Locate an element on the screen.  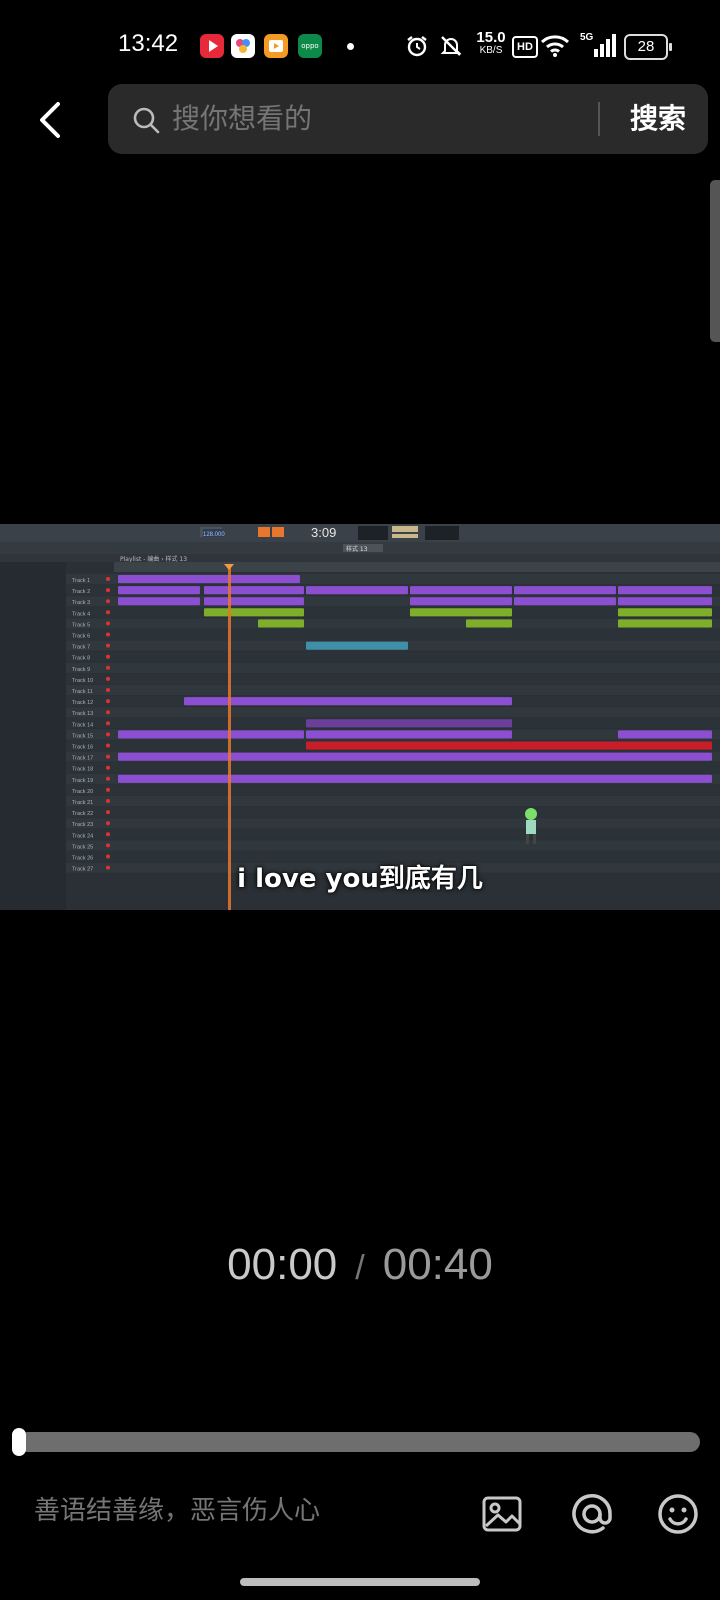
daw-track-label: Track 15 is located at coordinates (82, 736).